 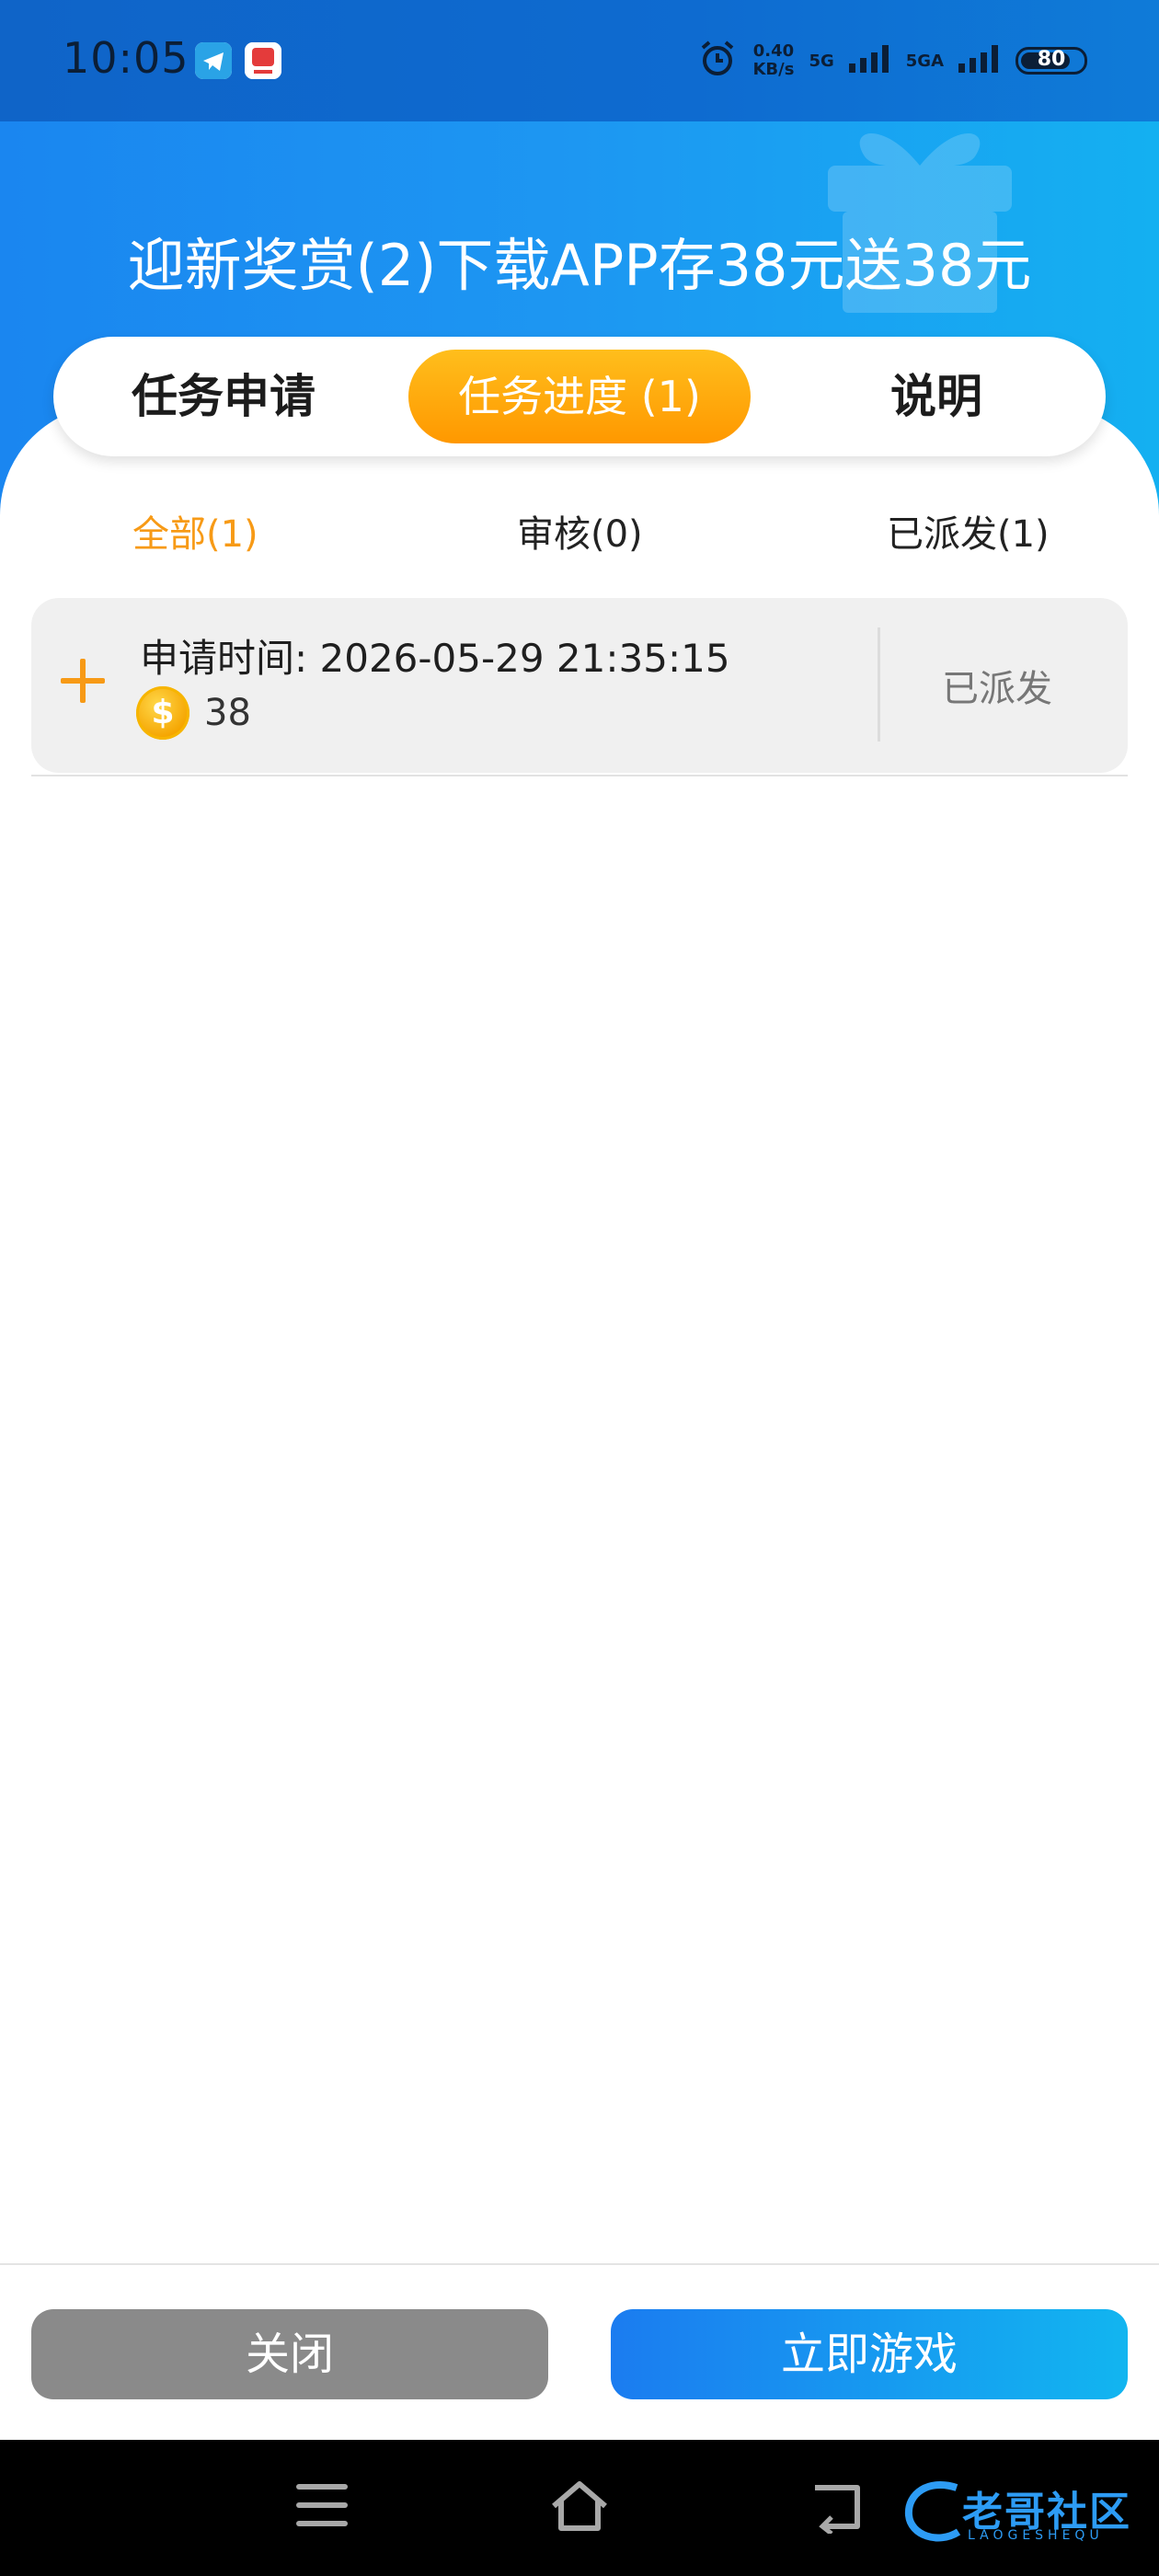 What do you see at coordinates (968, 531) in the screenshot?
I see `filter-dispatched: 已派发(1)` at bounding box center [968, 531].